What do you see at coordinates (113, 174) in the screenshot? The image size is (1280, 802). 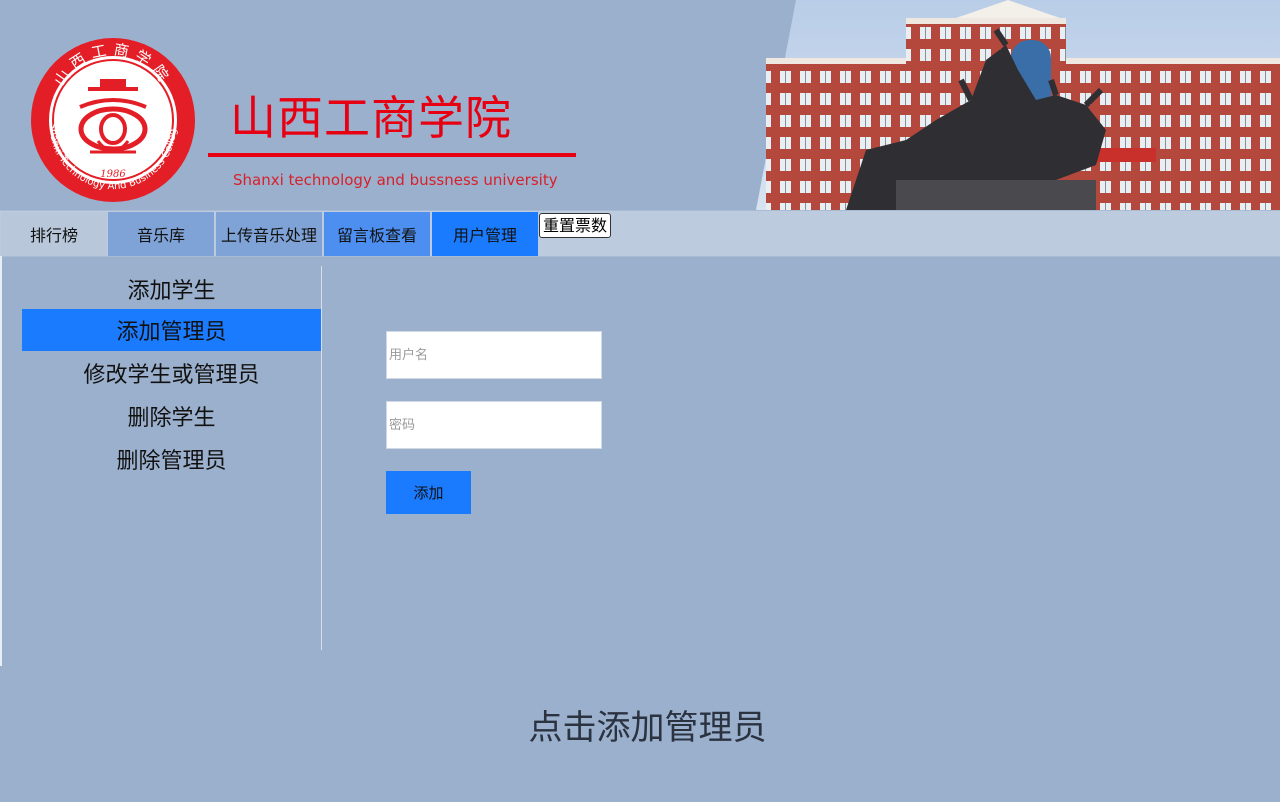 I see `seal-year: 1986` at bounding box center [113, 174].